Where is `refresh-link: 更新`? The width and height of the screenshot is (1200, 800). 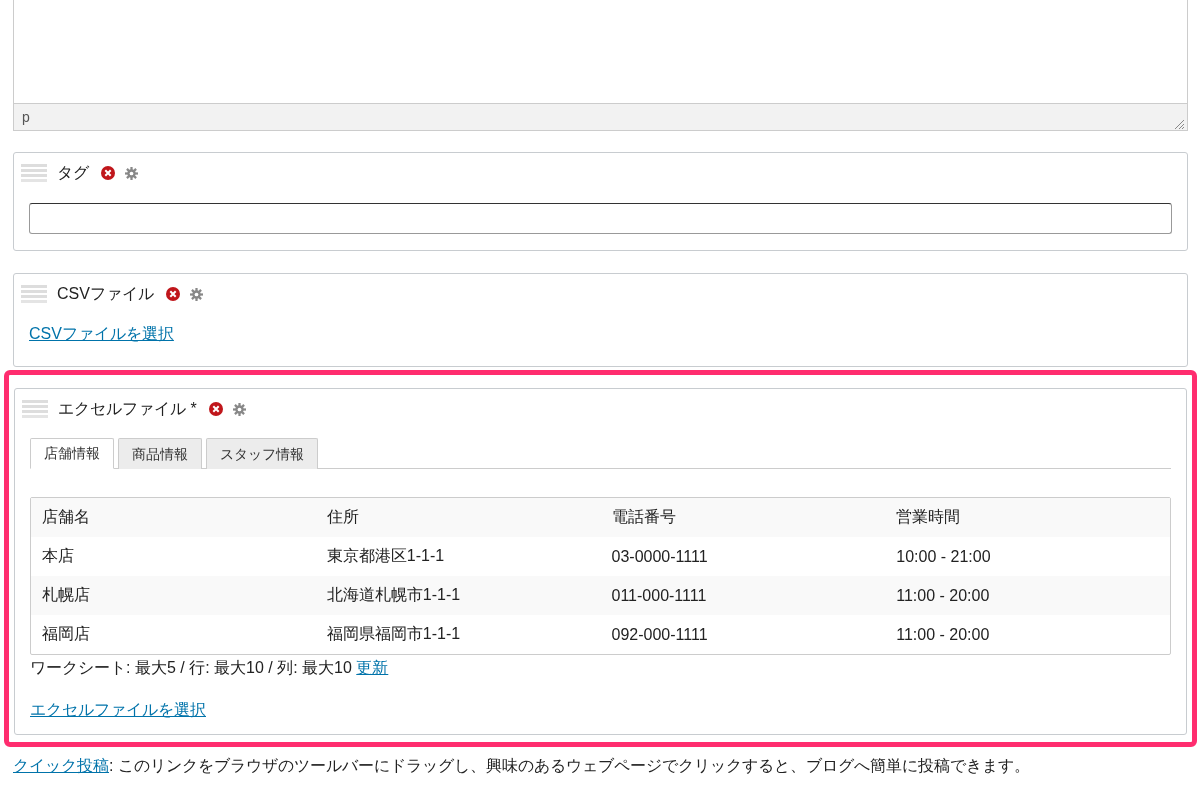 refresh-link: 更新 is located at coordinates (372, 667).